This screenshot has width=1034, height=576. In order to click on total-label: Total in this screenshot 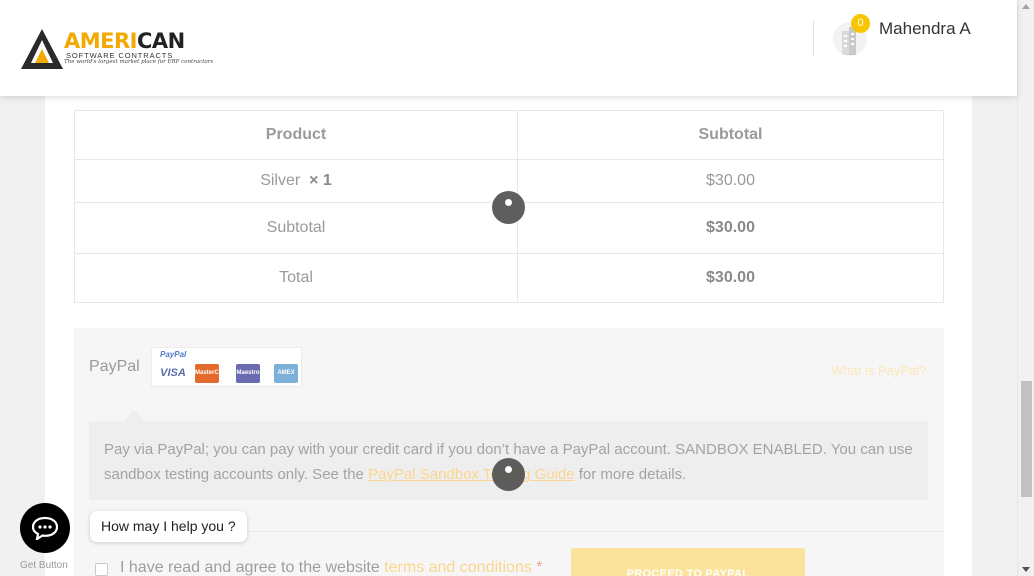, I will do `click(296, 278)`.